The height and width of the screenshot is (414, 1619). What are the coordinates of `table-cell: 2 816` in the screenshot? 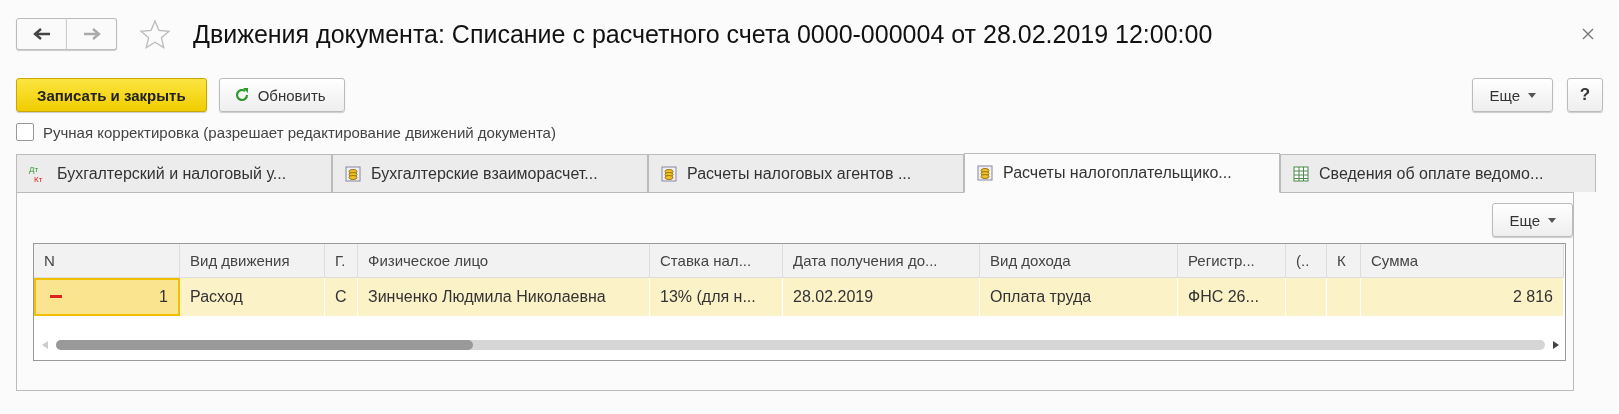 It's located at (1462, 297).